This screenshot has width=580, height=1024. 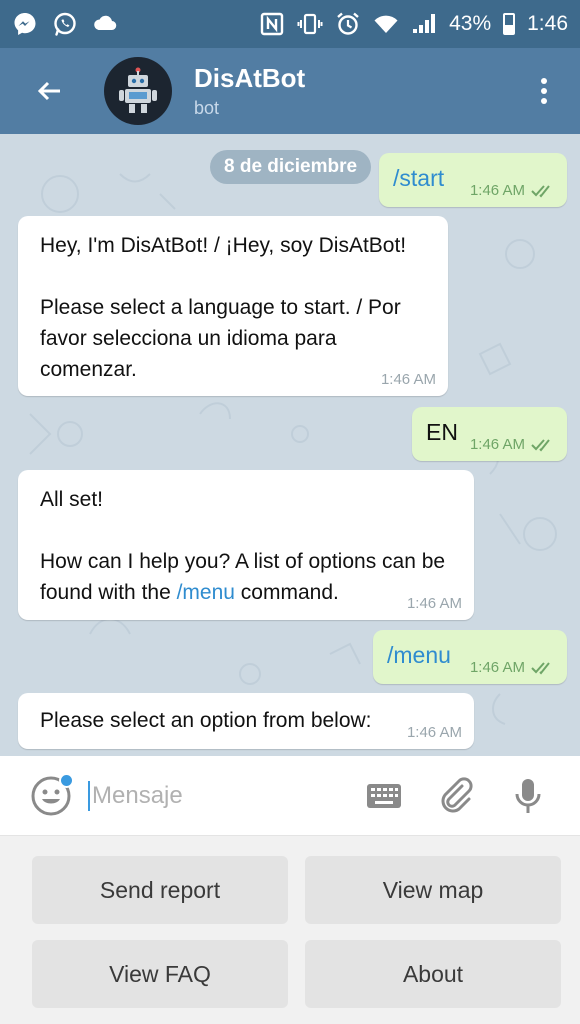 What do you see at coordinates (160, 974) in the screenshot?
I see `view-faq-button: View FAQ` at bounding box center [160, 974].